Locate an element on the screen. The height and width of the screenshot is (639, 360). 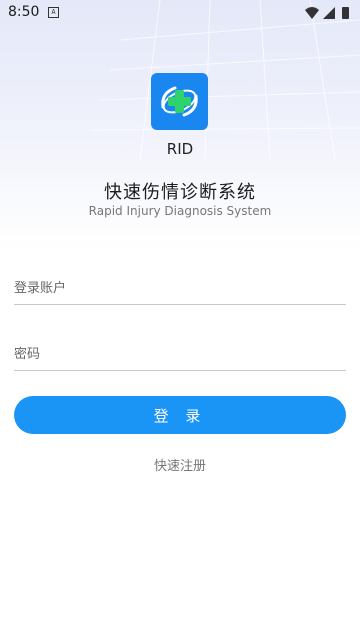
login-button: 登 录 is located at coordinates (180, 415).